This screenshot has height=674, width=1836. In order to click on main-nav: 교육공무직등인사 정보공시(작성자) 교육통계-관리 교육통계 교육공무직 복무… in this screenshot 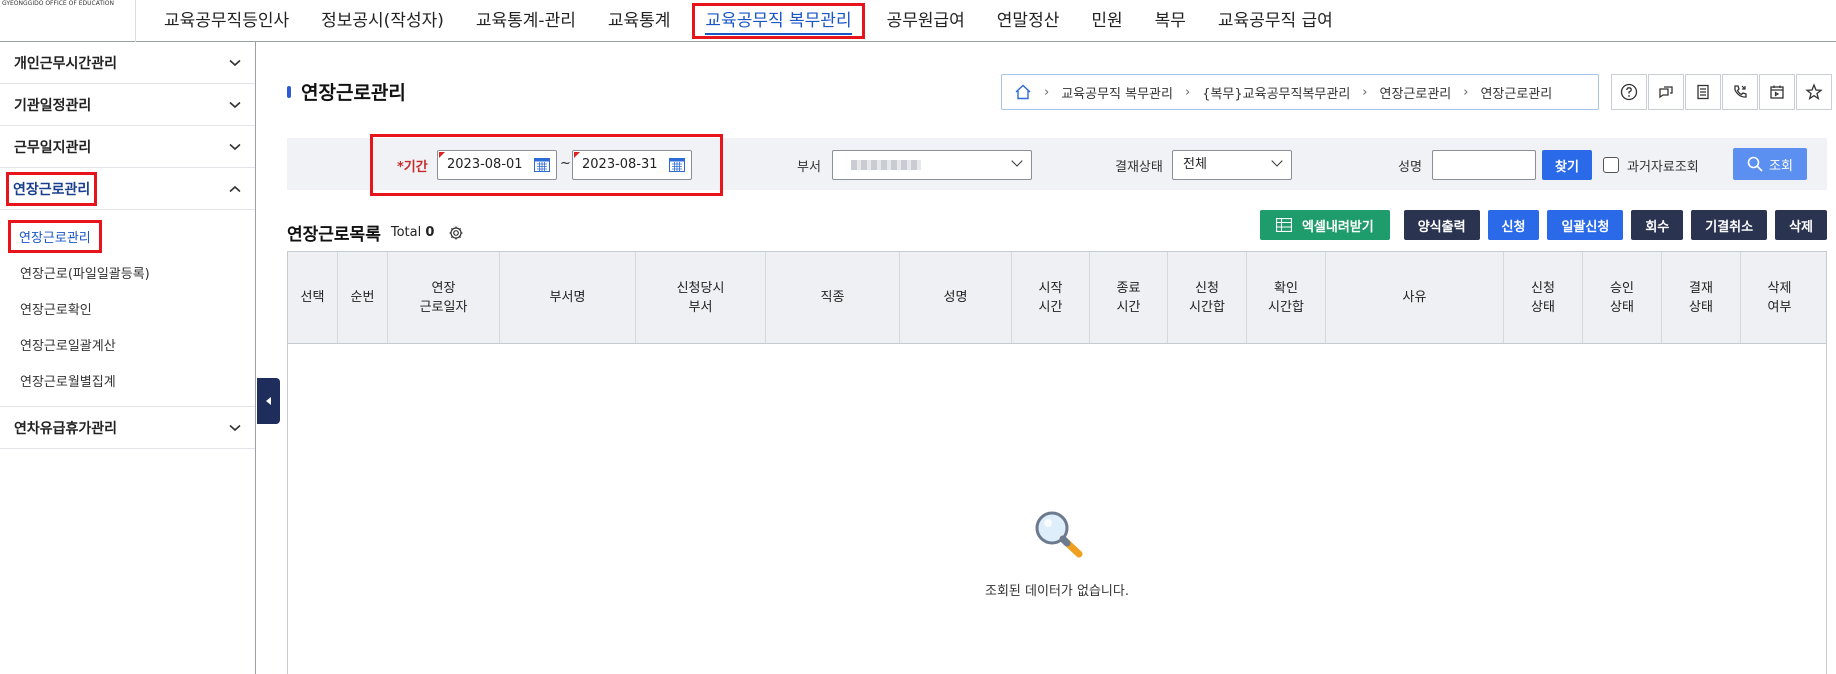, I will do `click(748, 21)`.